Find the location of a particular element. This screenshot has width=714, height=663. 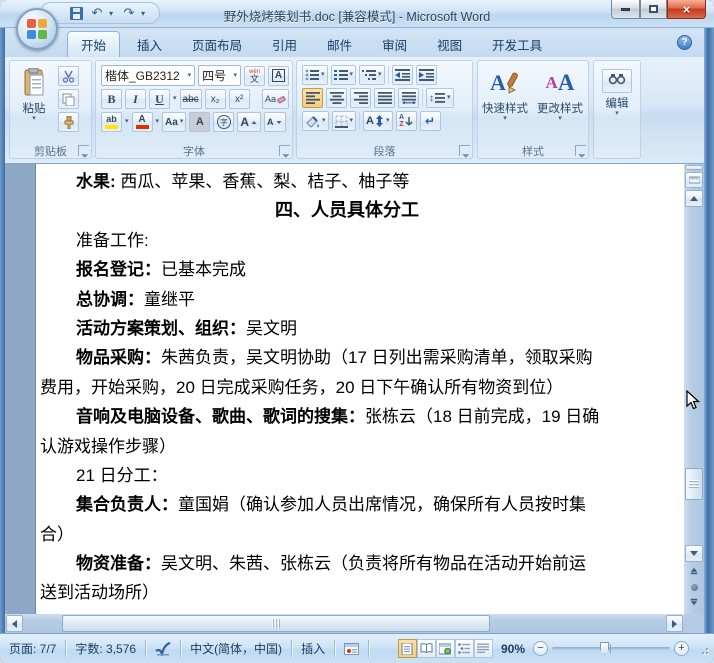

shrink-font-button: A is located at coordinates (275, 122).